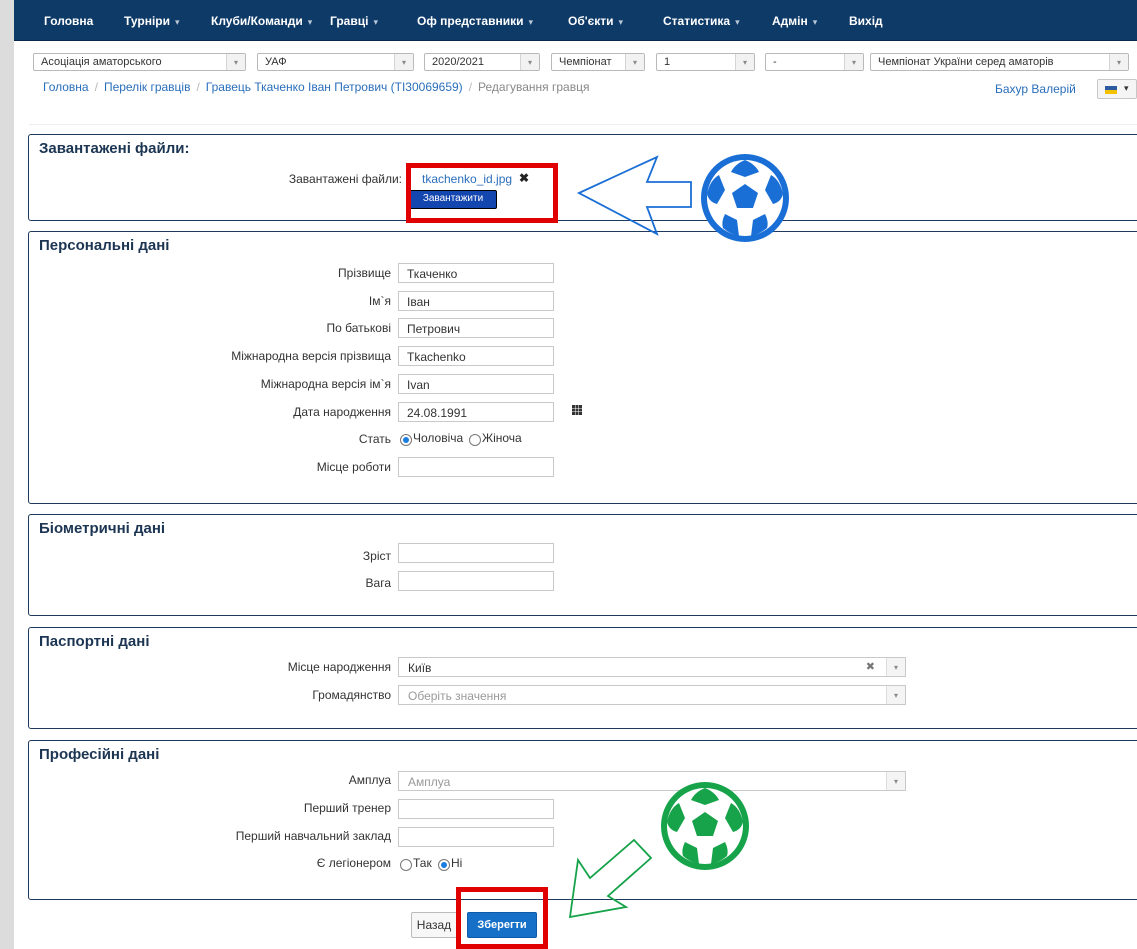  Describe the element at coordinates (475, 21) in the screenshot. I see `nav-officials: Оф представники ▾` at that location.